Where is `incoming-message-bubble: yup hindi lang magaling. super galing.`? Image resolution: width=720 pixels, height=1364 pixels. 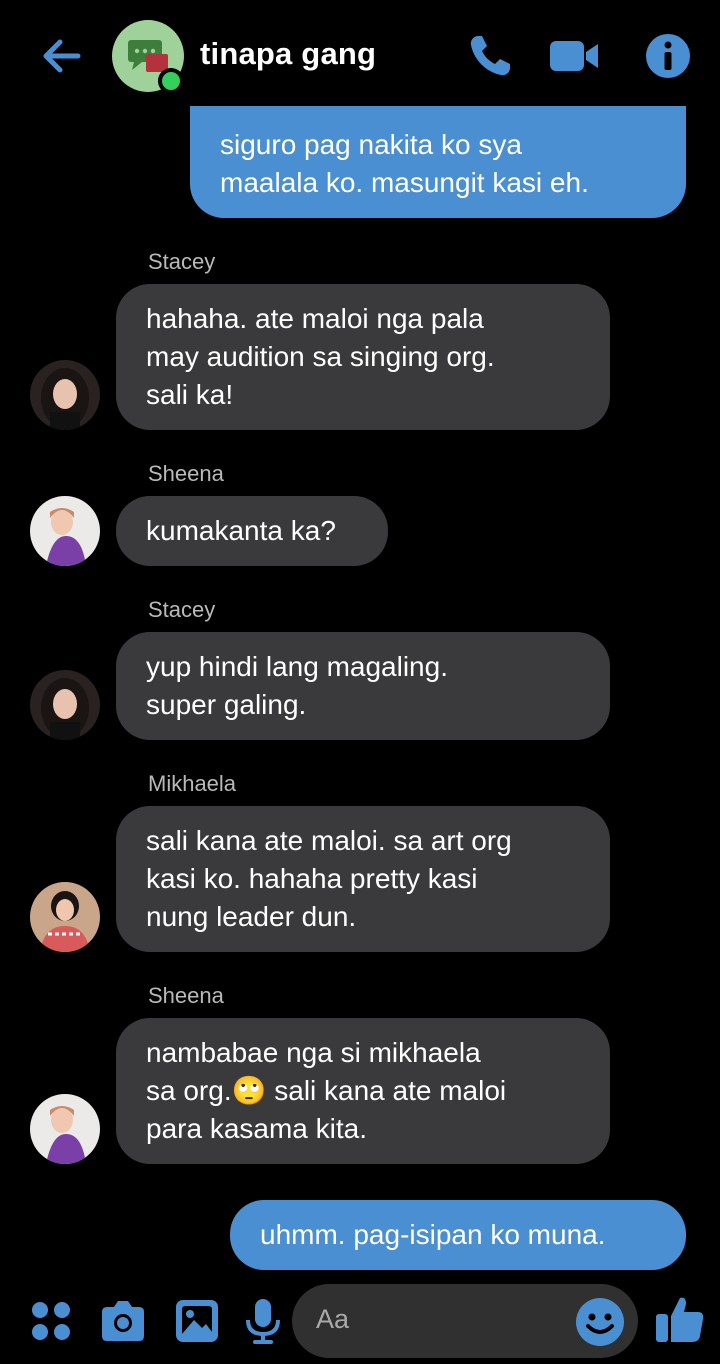
incoming-message-bubble: yup hindi lang magaling. super galing. is located at coordinates (363, 686).